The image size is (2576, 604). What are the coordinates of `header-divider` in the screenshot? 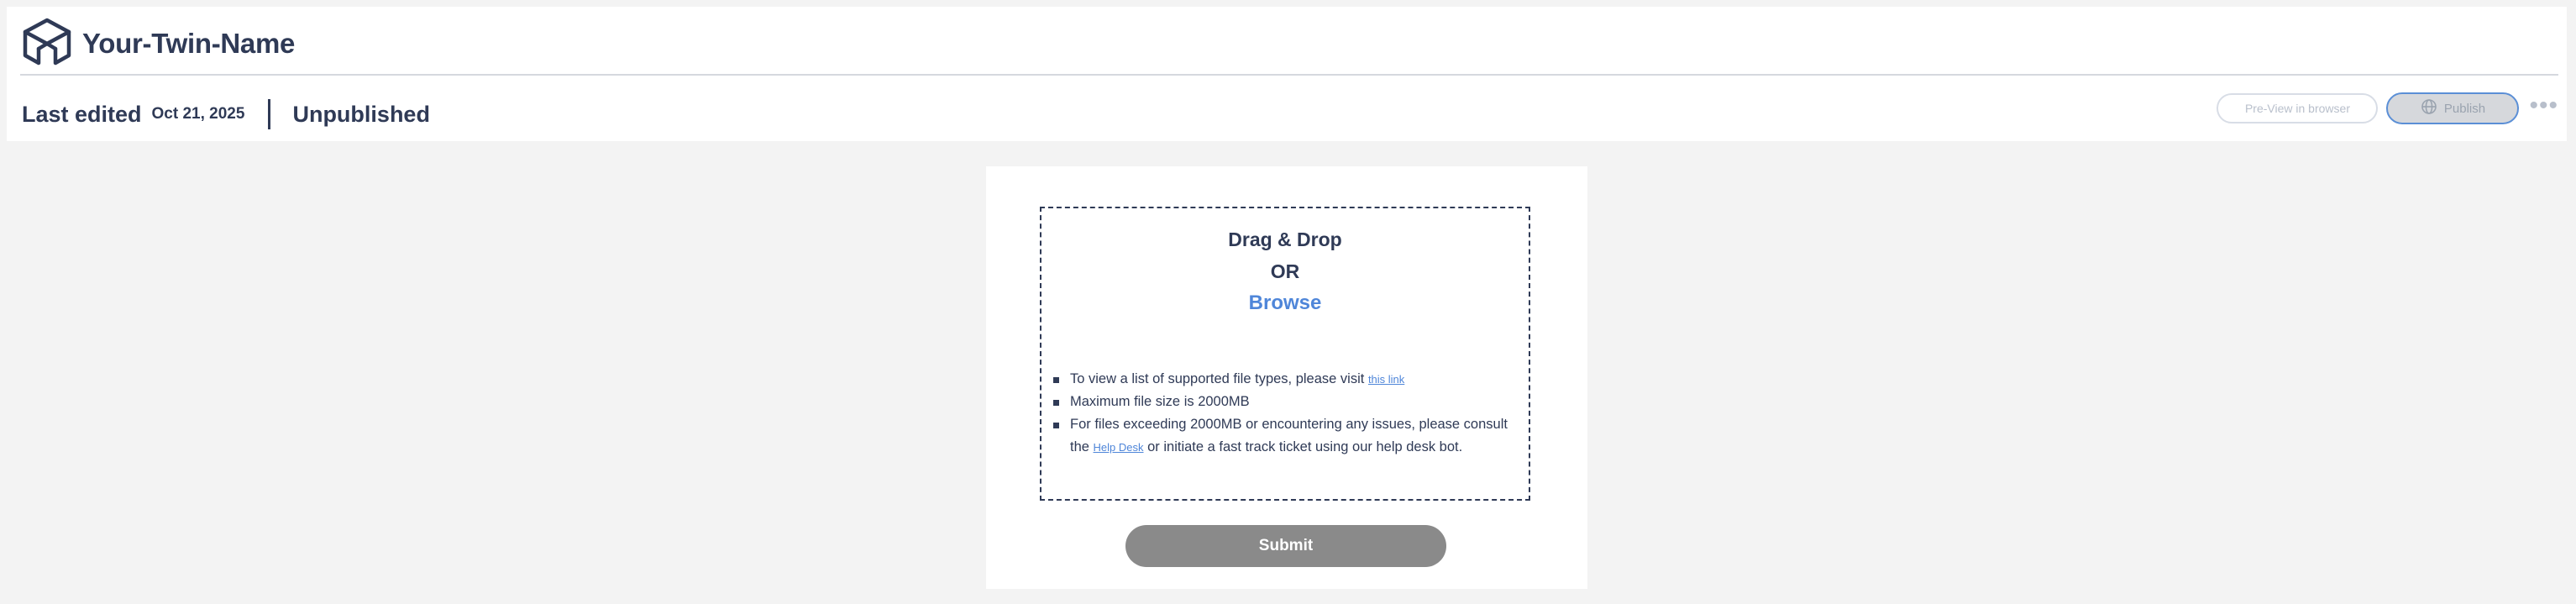 It's located at (1289, 75).